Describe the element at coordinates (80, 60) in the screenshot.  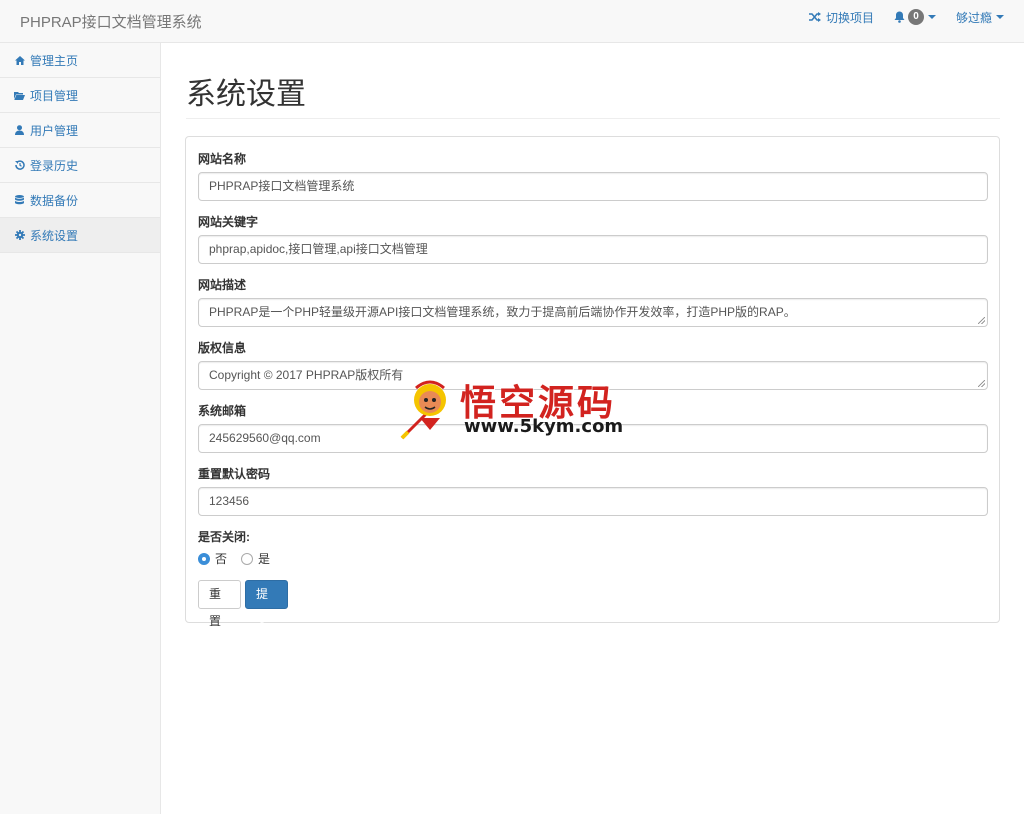
I see `sidebar-item-home: 管理主页` at that location.